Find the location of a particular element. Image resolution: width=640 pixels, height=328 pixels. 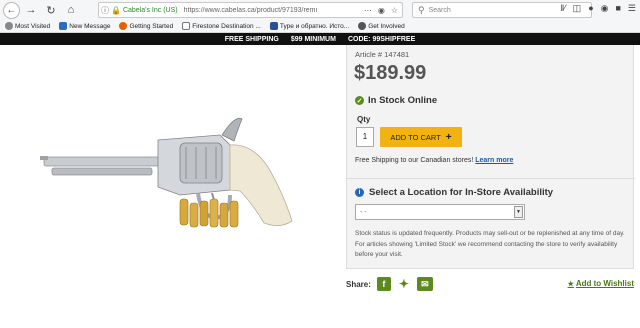

chevron-down-icon: ▼ is located at coordinates (518, 212).